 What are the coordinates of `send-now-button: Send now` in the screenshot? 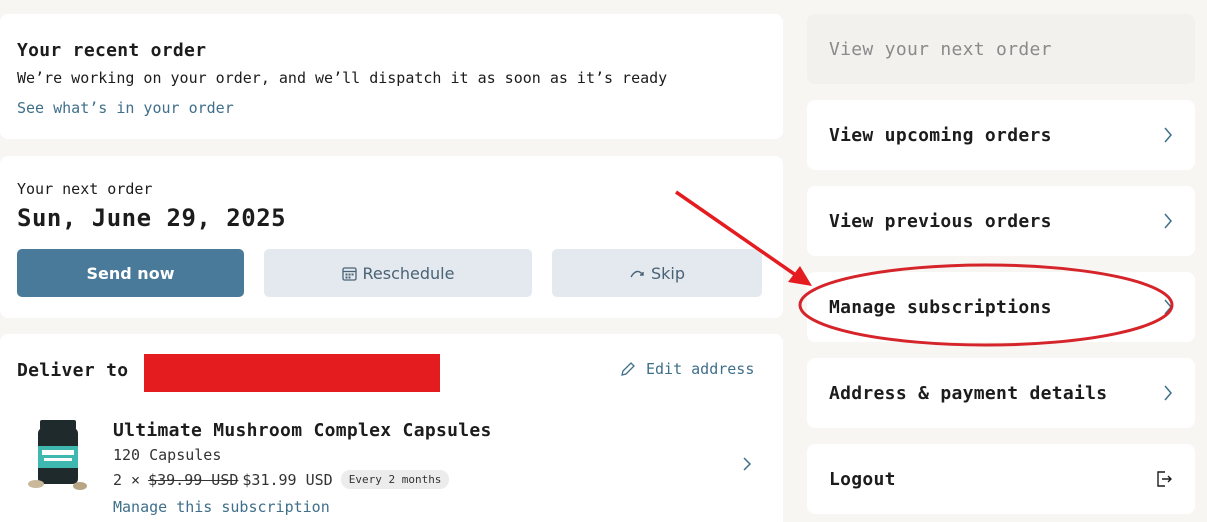 It's located at (130, 273).